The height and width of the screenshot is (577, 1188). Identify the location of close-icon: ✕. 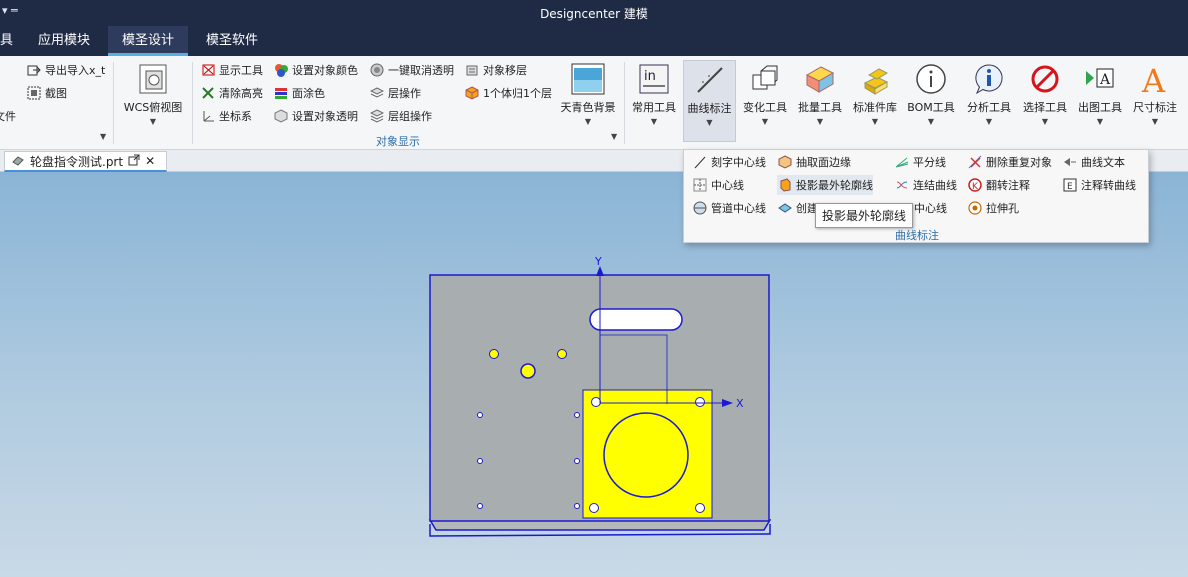
(150, 161).